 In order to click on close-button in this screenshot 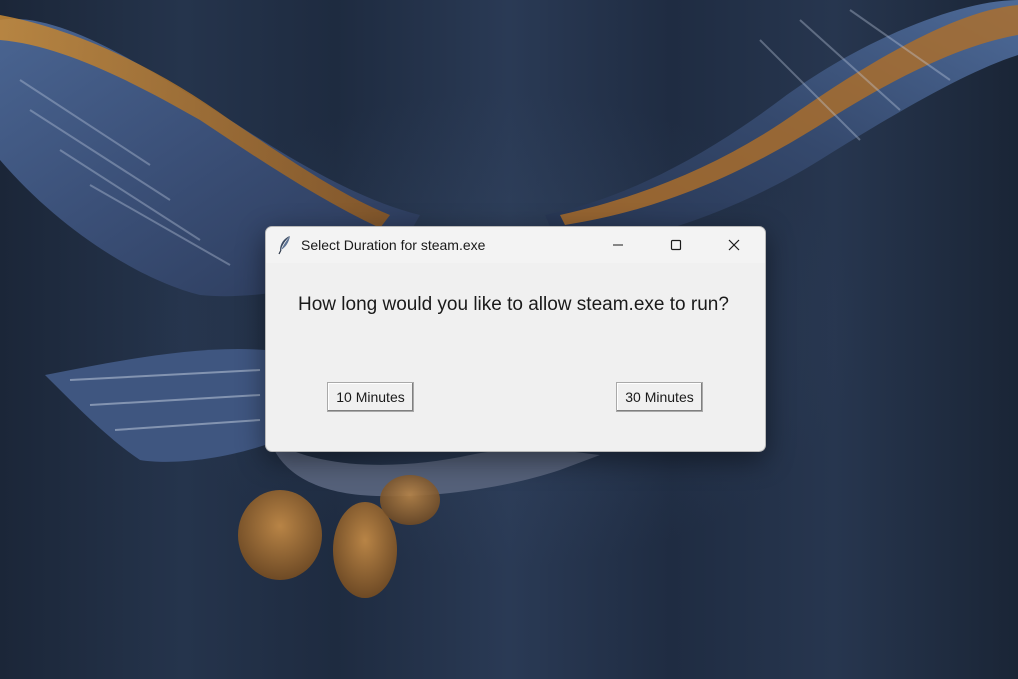, I will do `click(734, 245)`.